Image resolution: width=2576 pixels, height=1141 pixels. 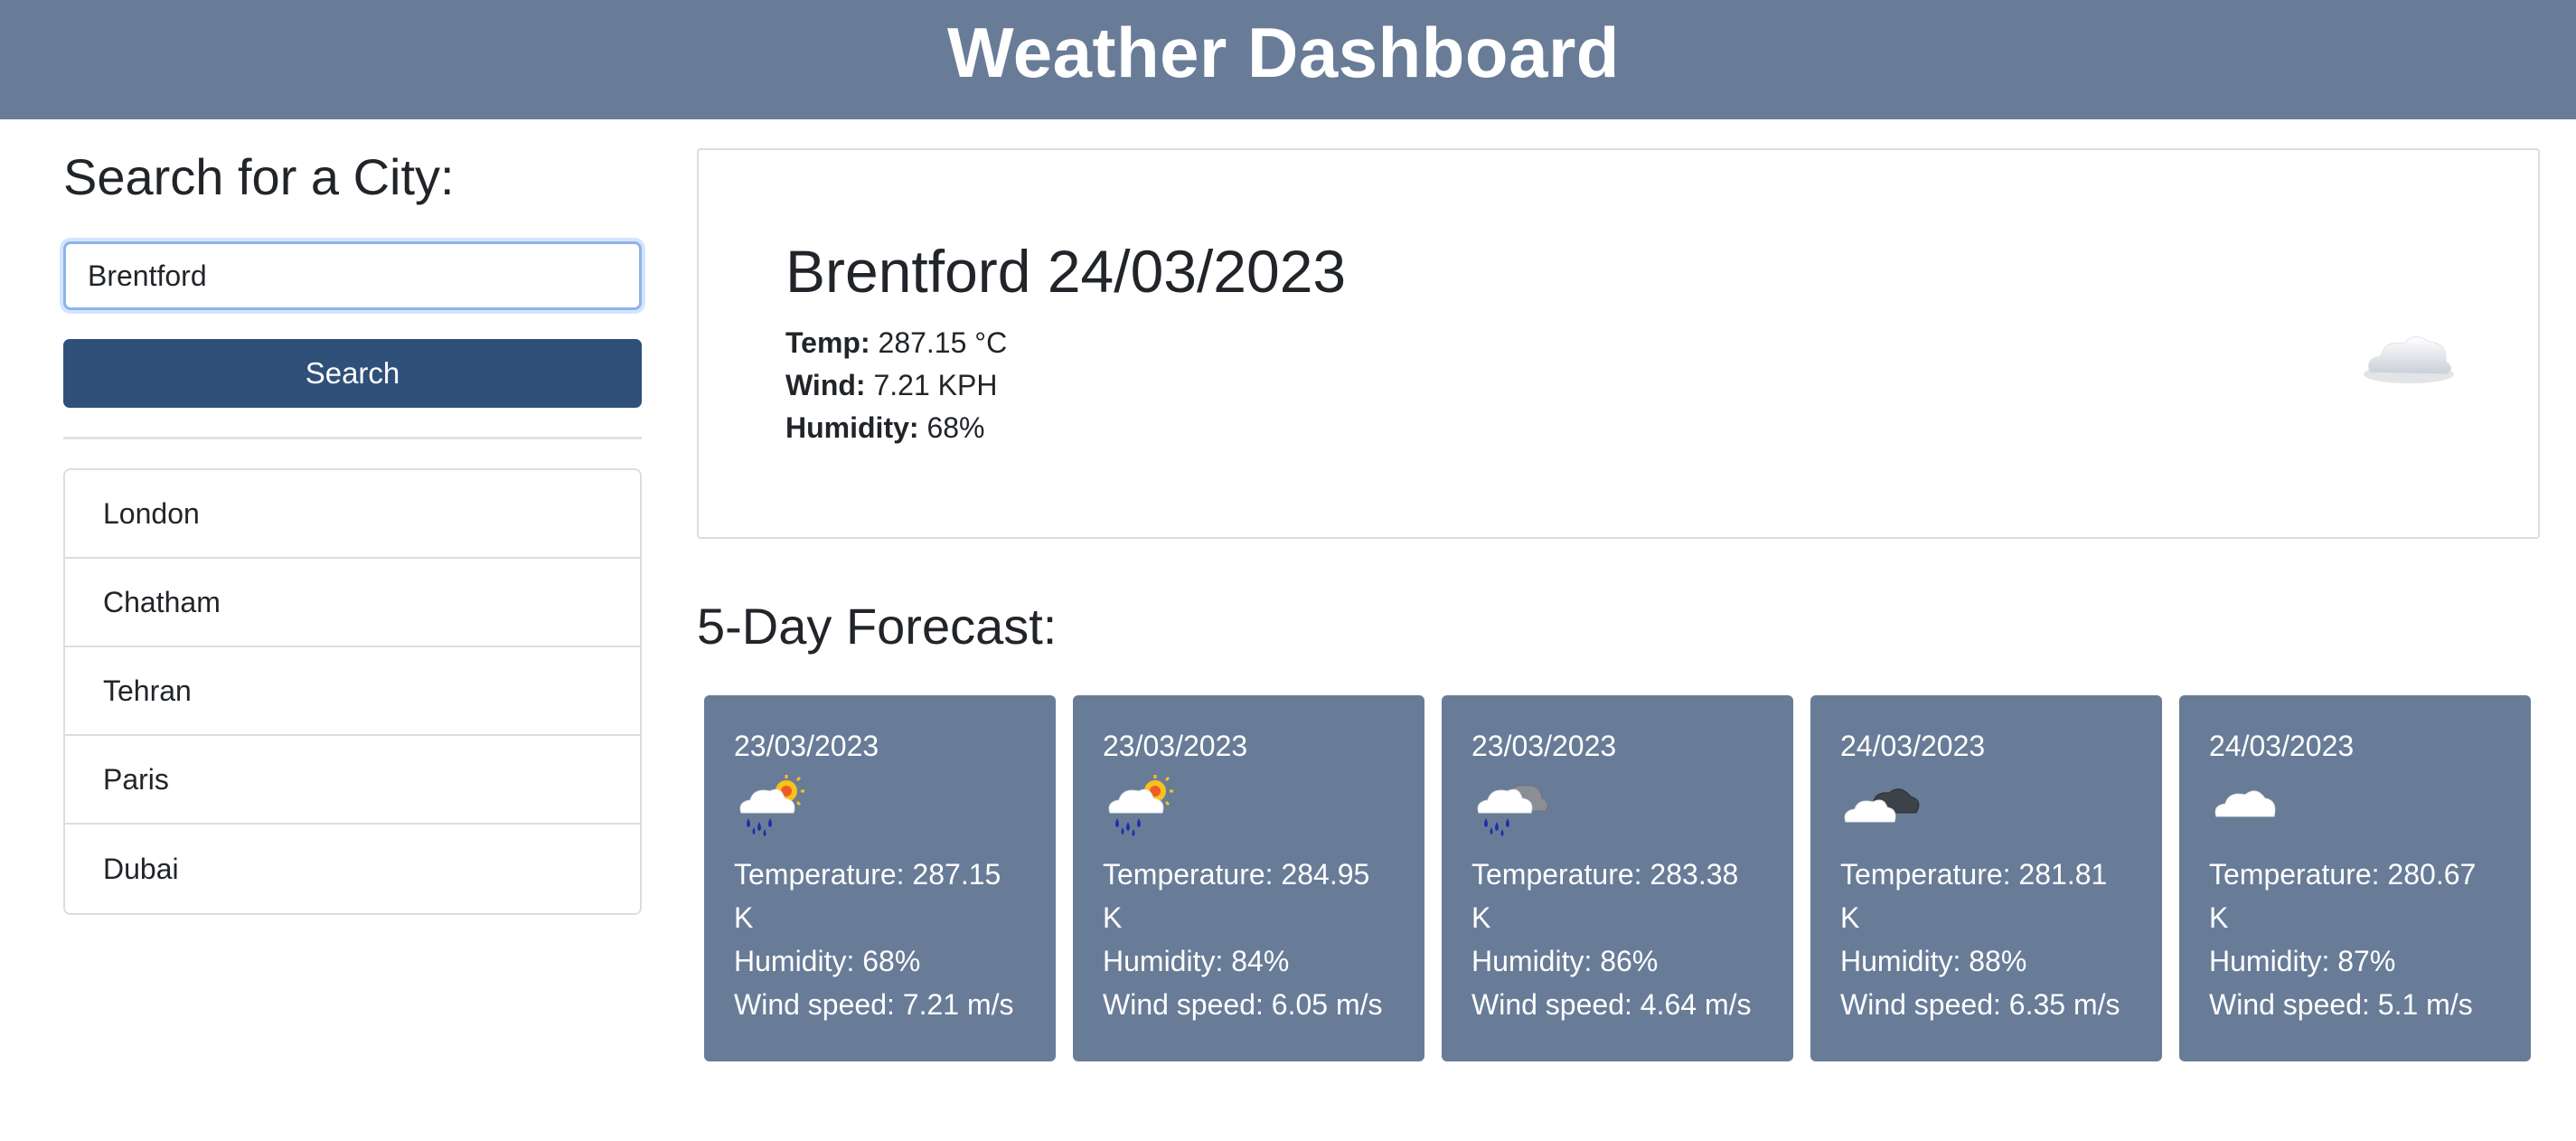 I want to click on search-button: Search, so click(x=353, y=374).